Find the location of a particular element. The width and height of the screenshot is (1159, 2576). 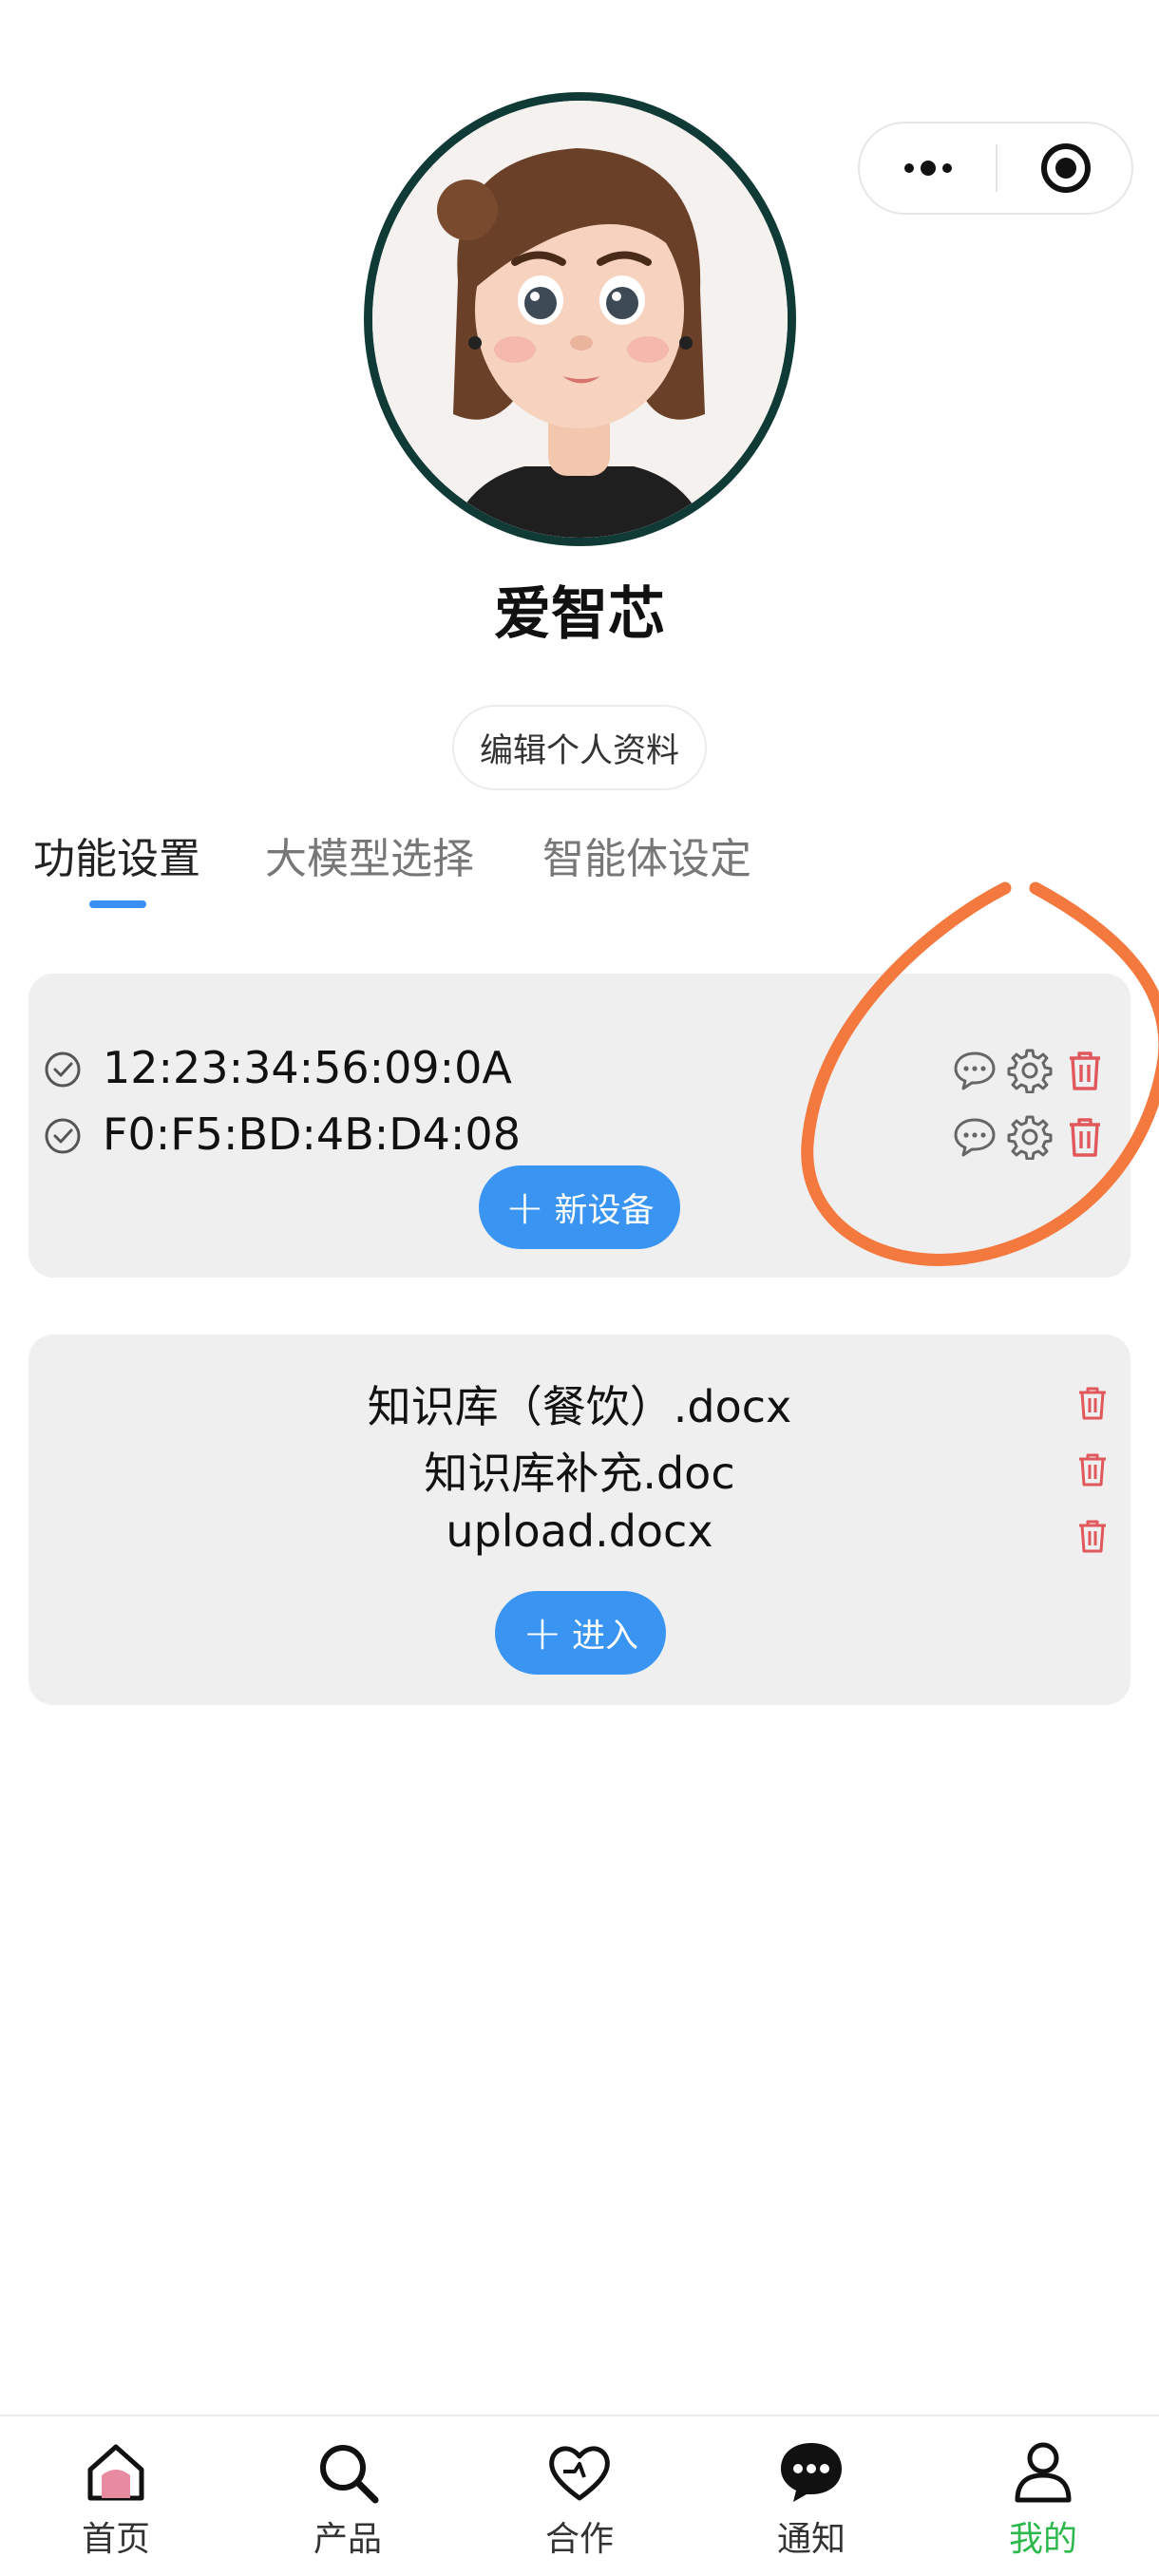

more-dots-icon is located at coordinates (928, 168).